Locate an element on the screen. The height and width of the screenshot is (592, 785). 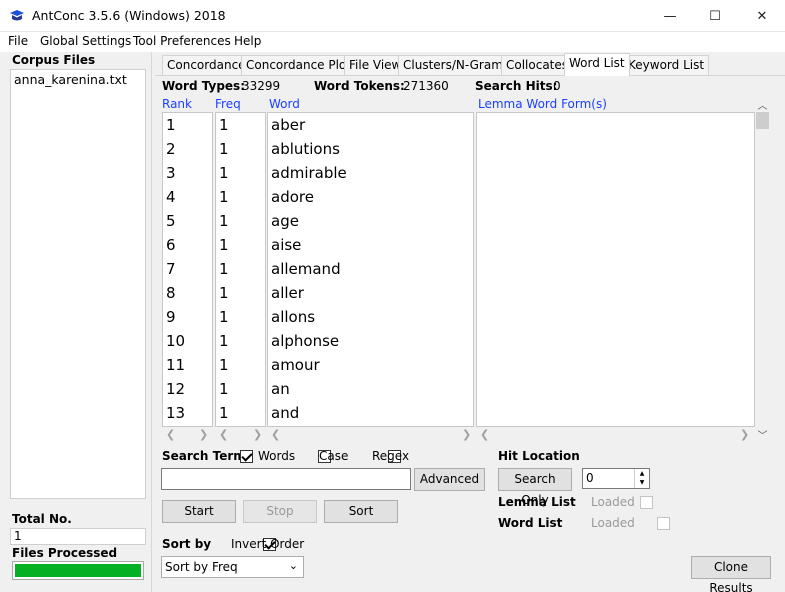
word-hscroll-left-icon: ❮ is located at coordinates (275, 435).